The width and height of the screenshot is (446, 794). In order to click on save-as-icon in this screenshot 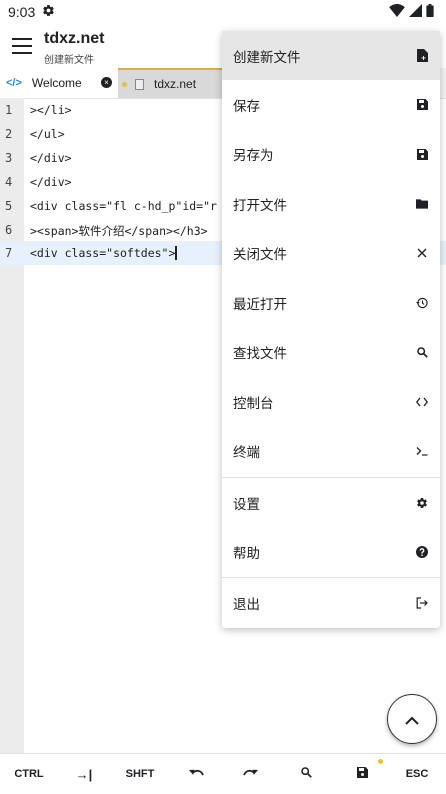, I will do `click(422, 154)`.